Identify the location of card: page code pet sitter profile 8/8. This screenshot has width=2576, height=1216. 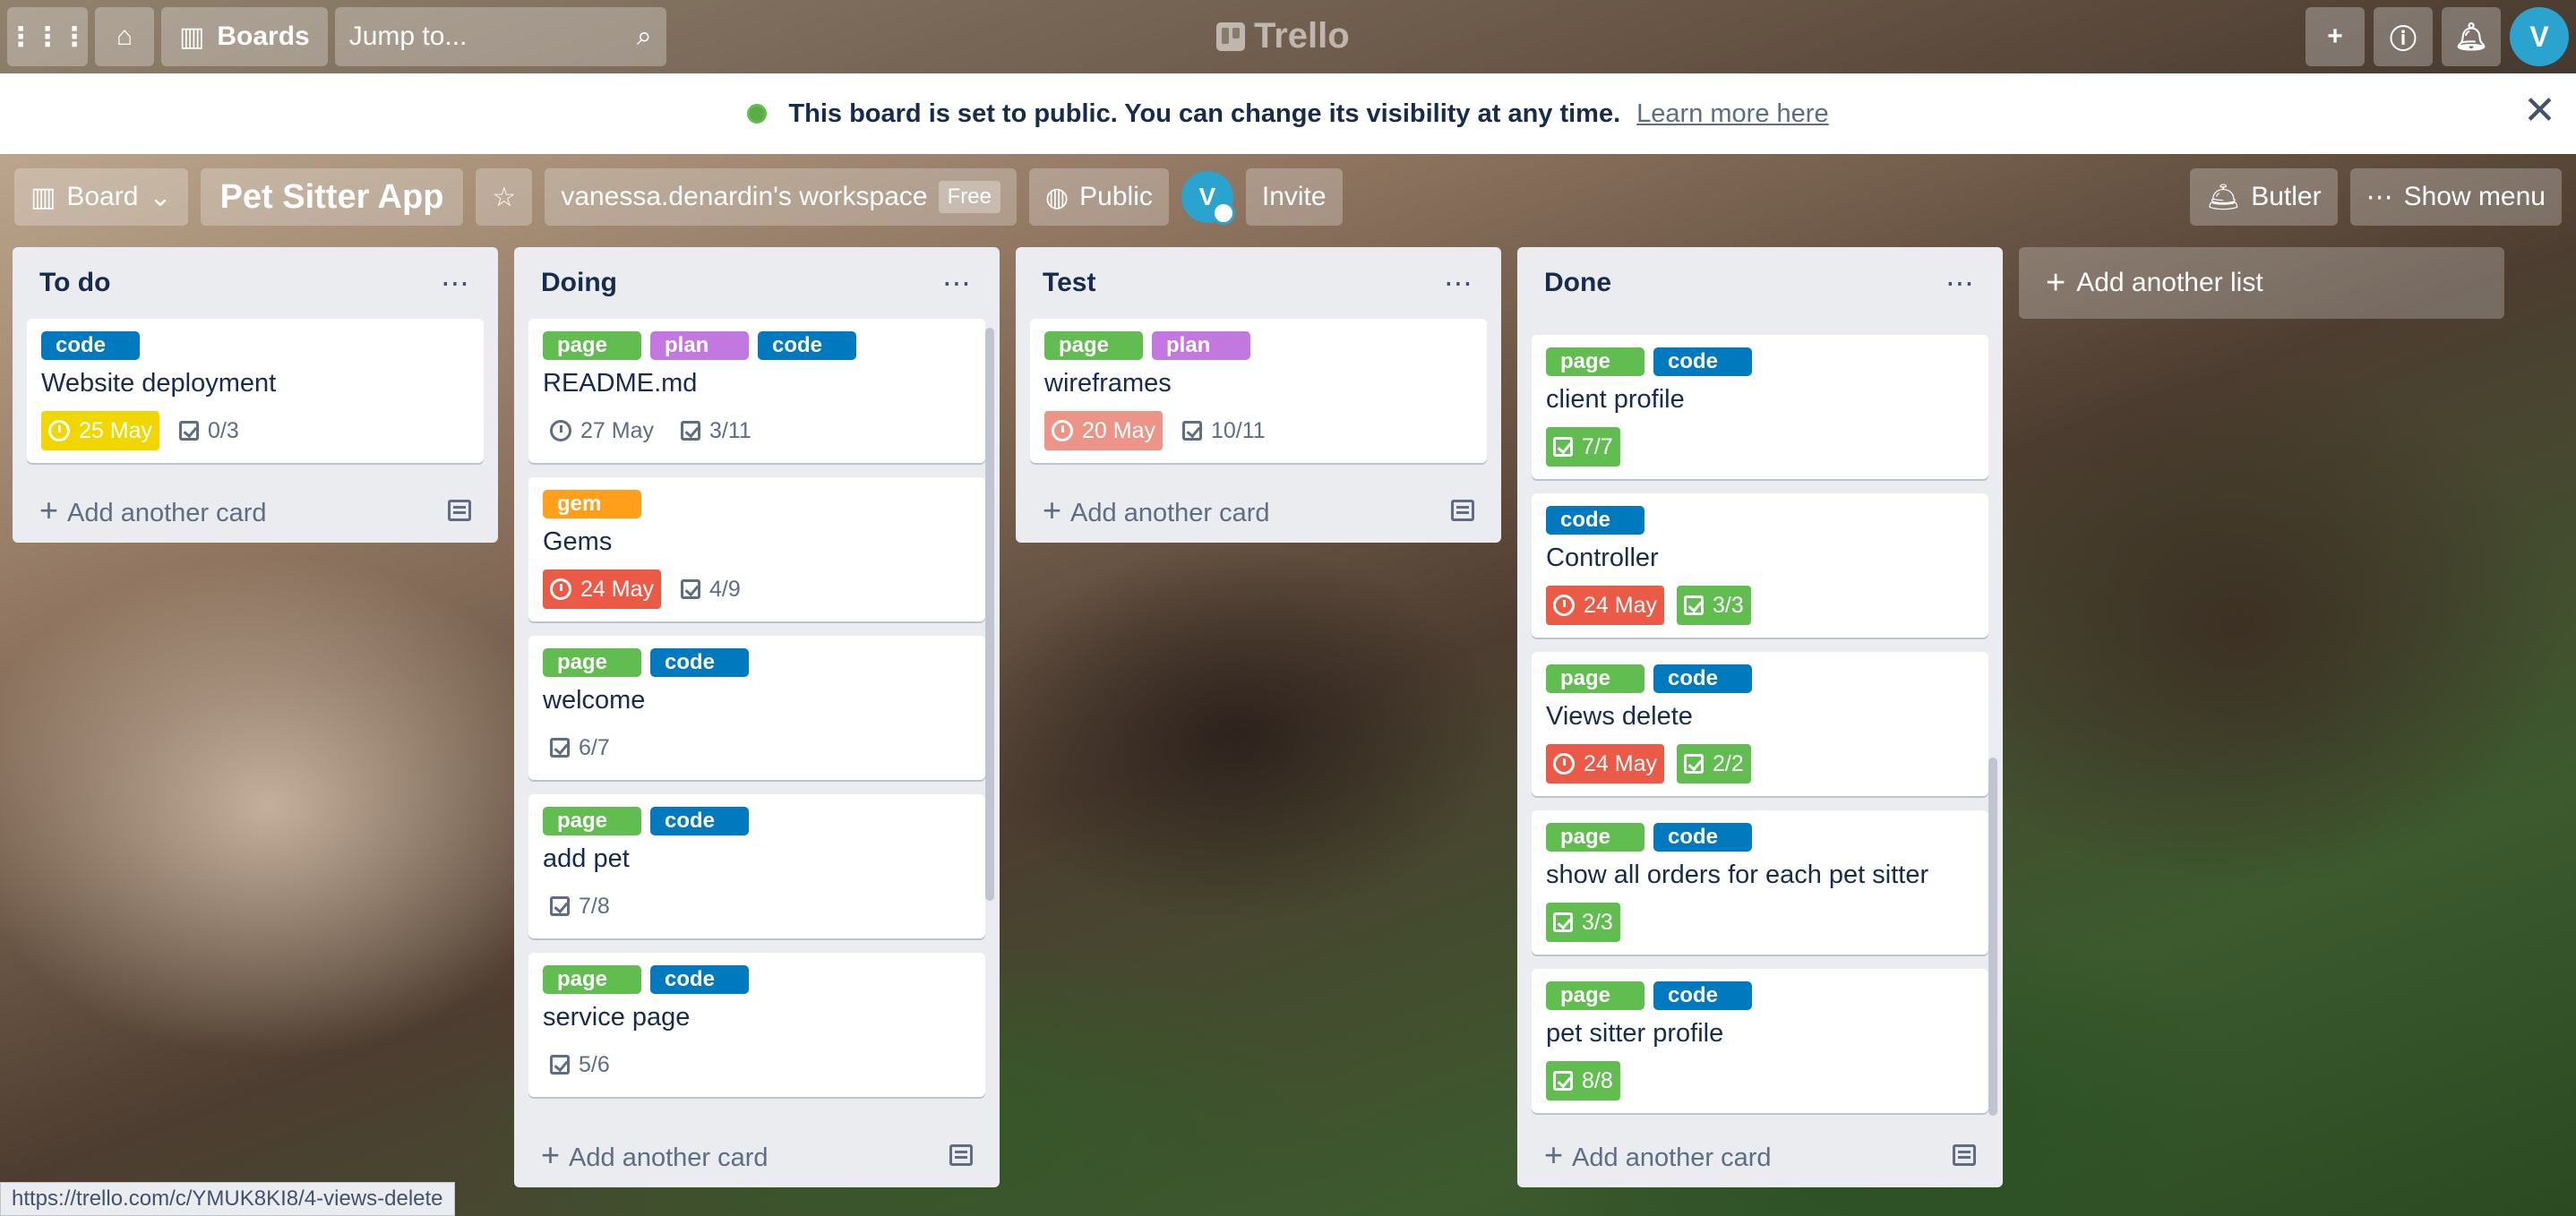
(1760, 1041).